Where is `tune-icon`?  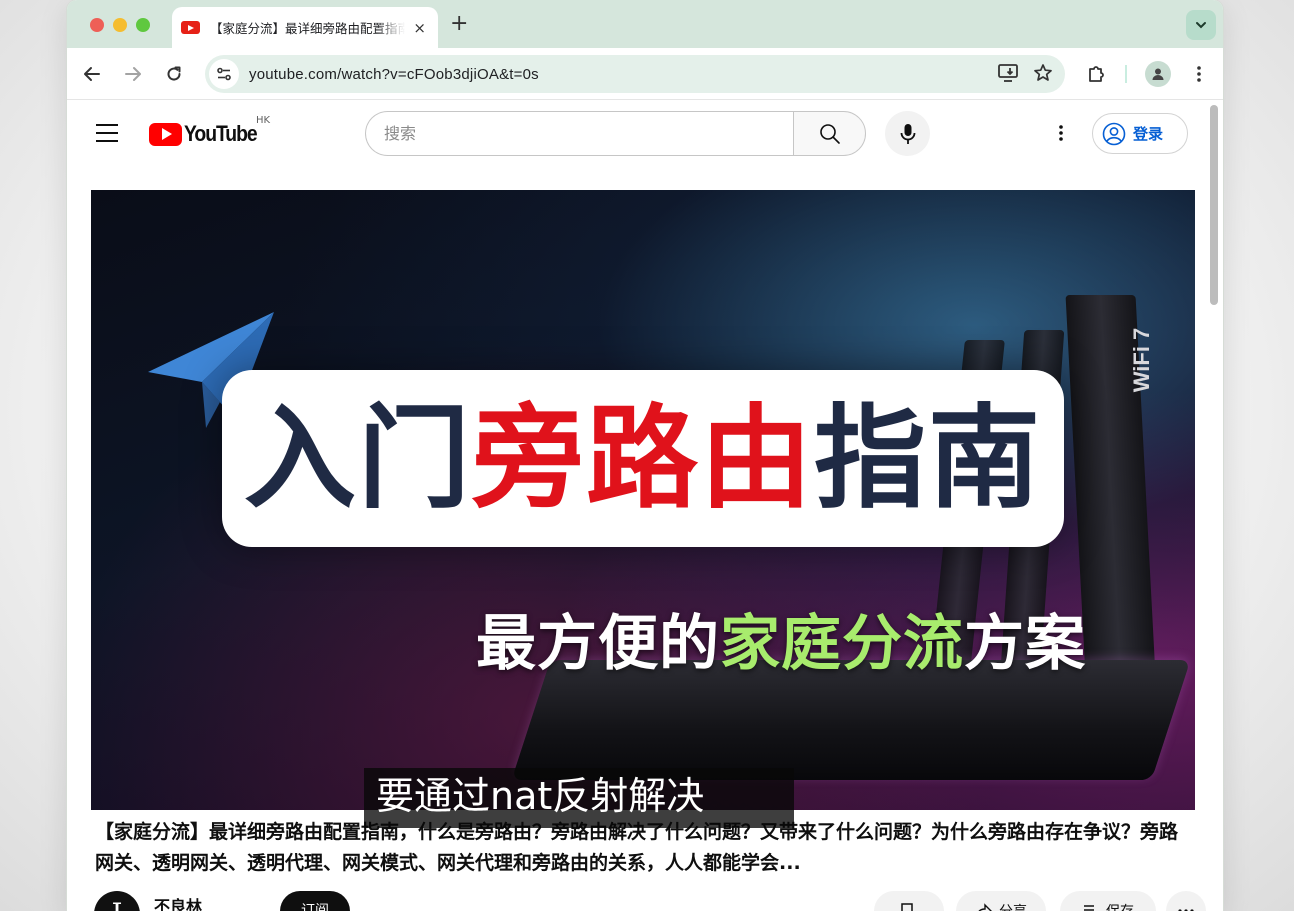 tune-icon is located at coordinates (224, 74).